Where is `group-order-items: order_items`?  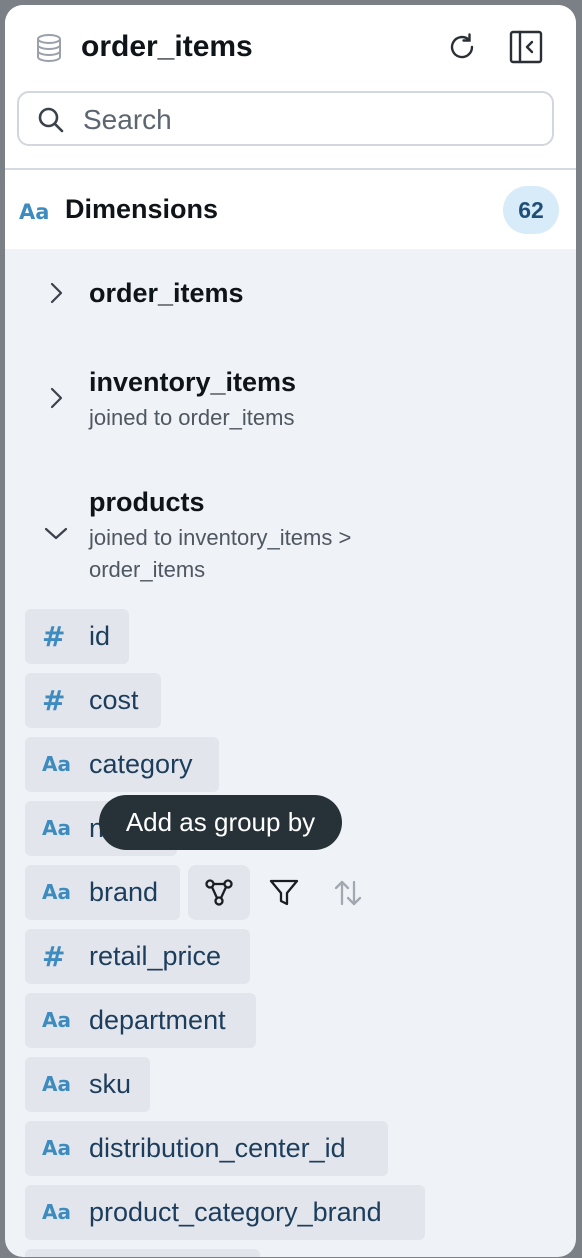
group-order-items: order_items is located at coordinates (290, 293).